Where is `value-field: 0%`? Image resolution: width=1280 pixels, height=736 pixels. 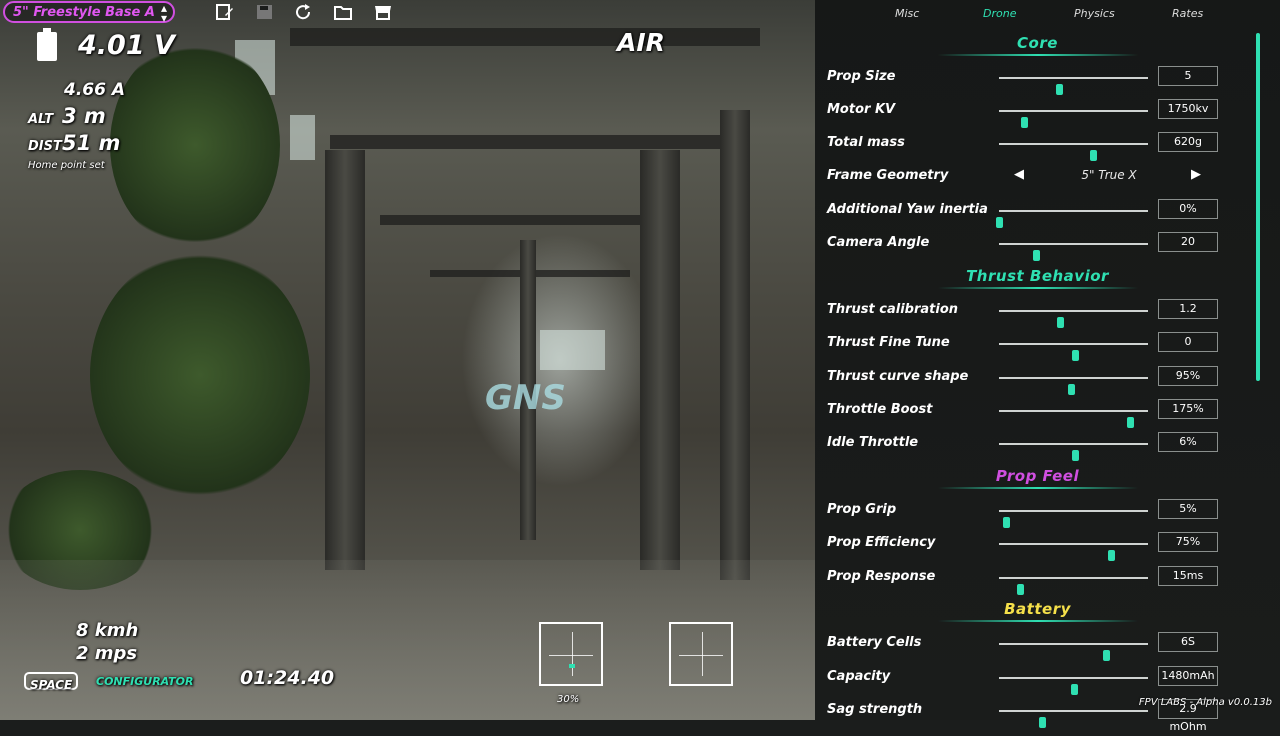 value-field: 0% is located at coordinates (1188, 209).